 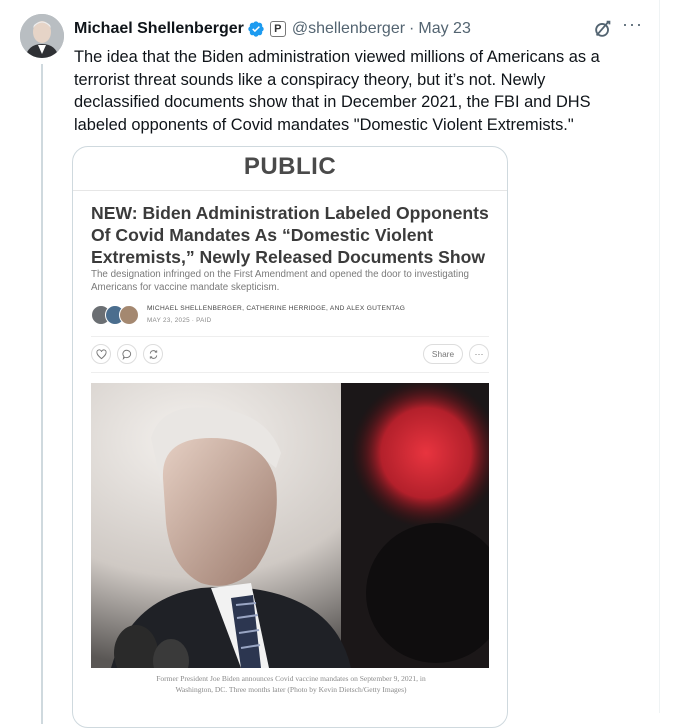 I want to click on article-date: MAY 23, 2025 ∙ PAID, so click(x=179, y=320).